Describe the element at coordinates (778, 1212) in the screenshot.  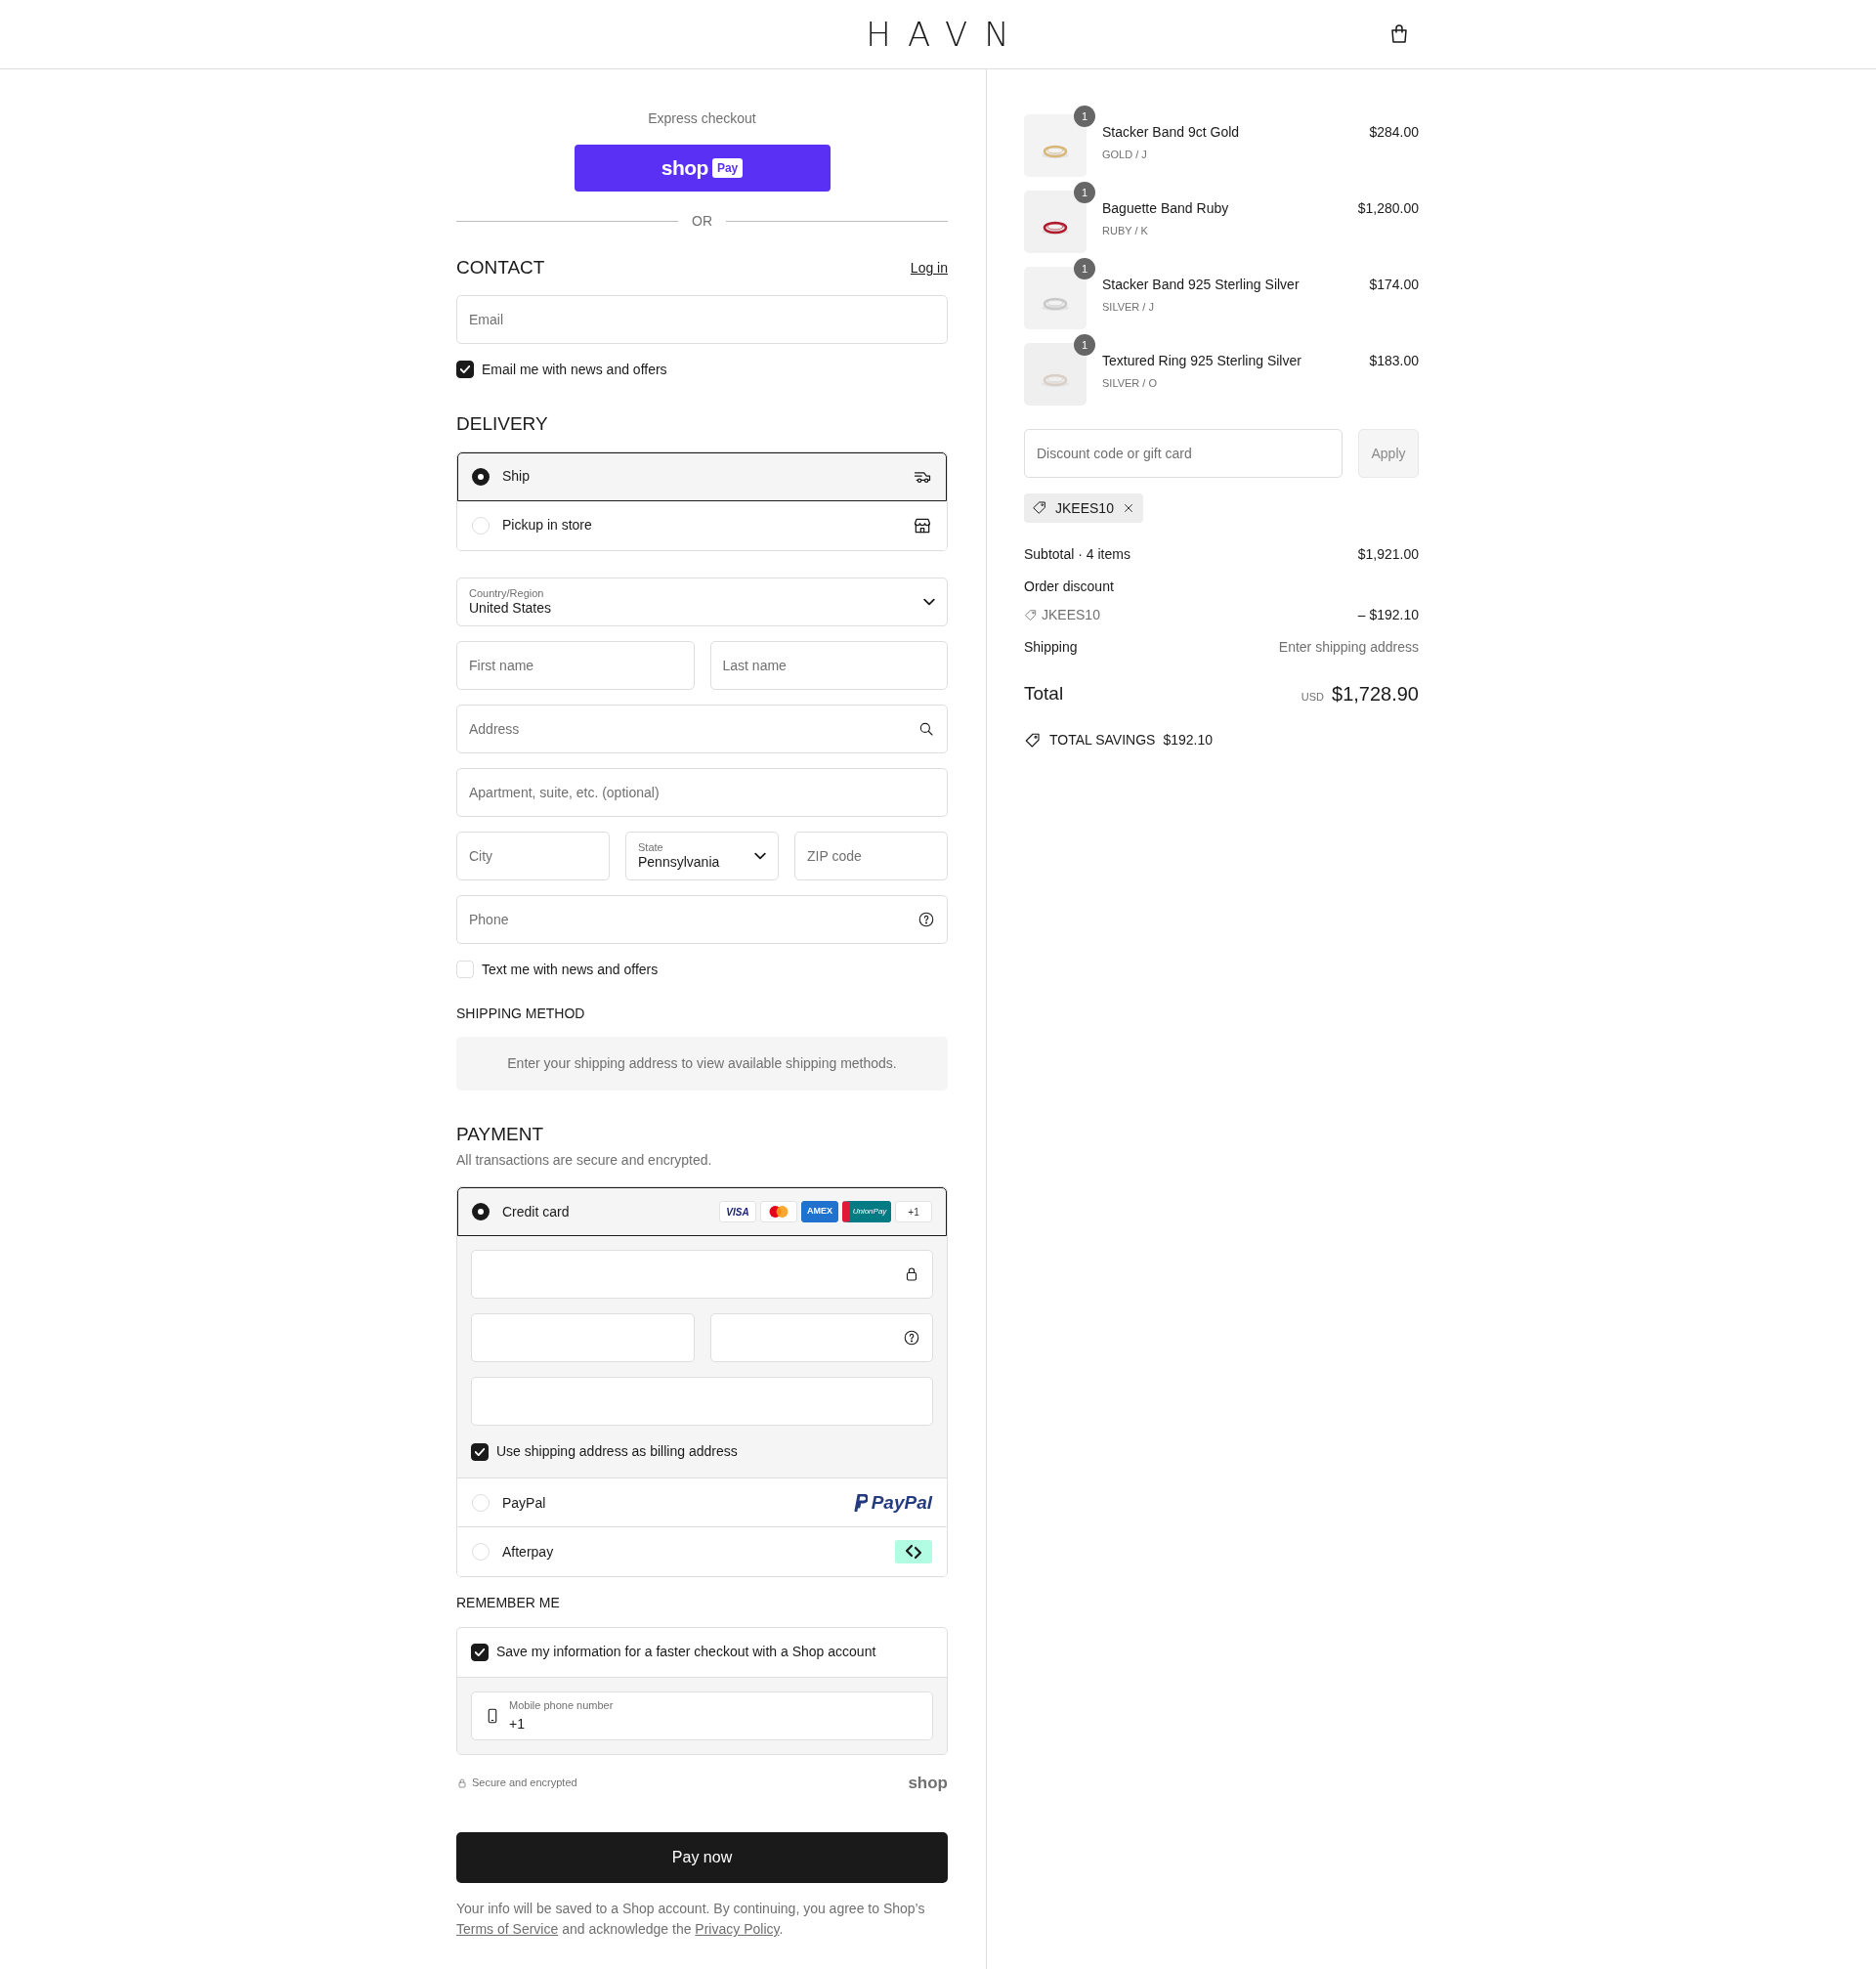
I see `mastercard-logo` at that location.